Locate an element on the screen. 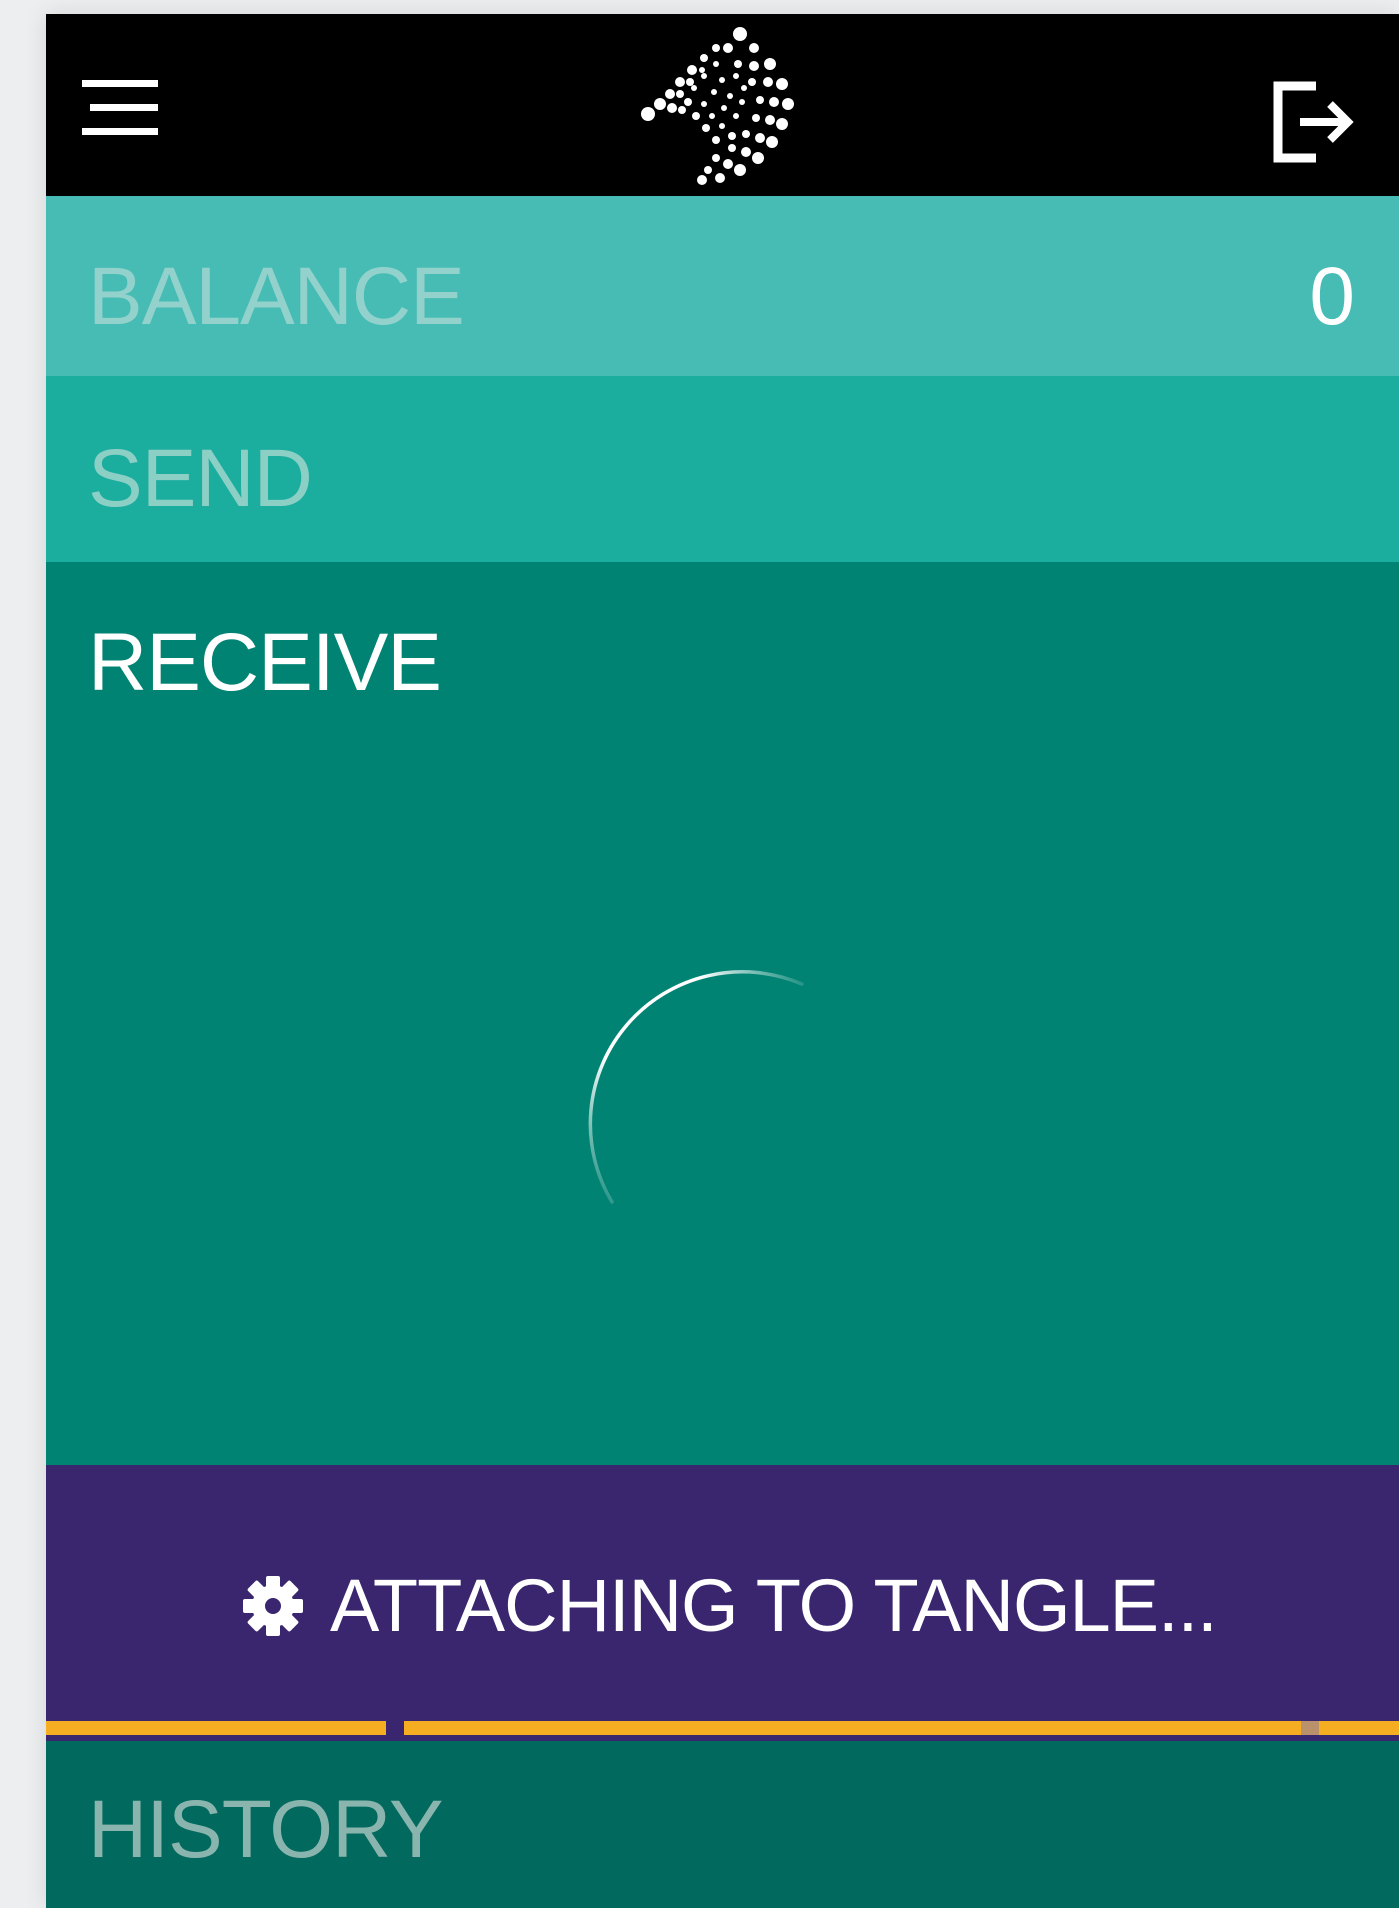  history-label: HISTORY is located at coordinates (266, 1829).